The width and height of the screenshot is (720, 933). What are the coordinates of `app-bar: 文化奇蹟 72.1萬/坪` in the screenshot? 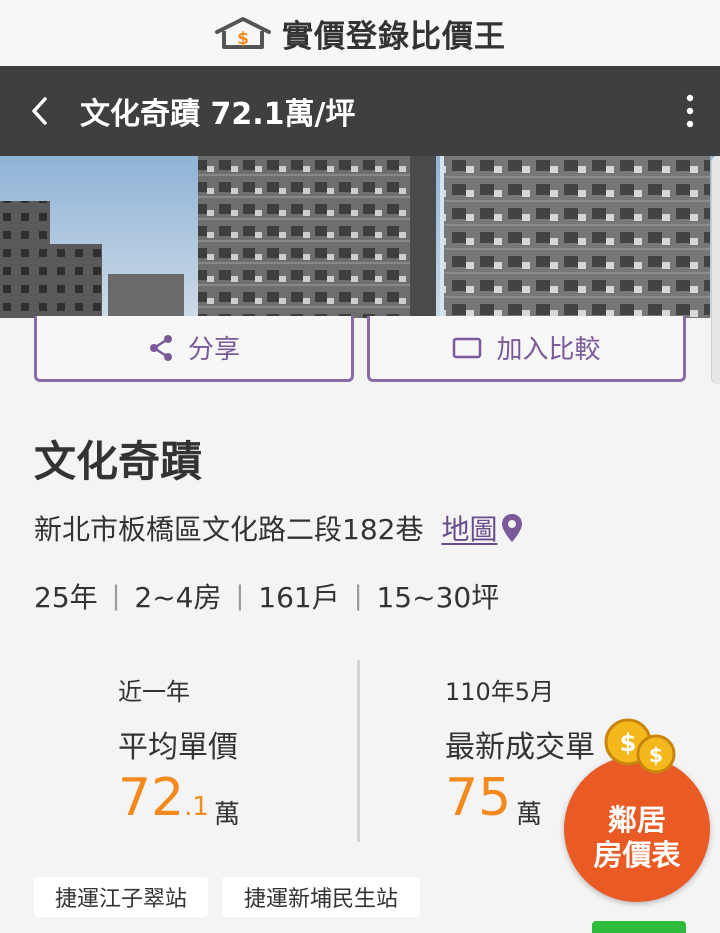 It's located at (360, 111).